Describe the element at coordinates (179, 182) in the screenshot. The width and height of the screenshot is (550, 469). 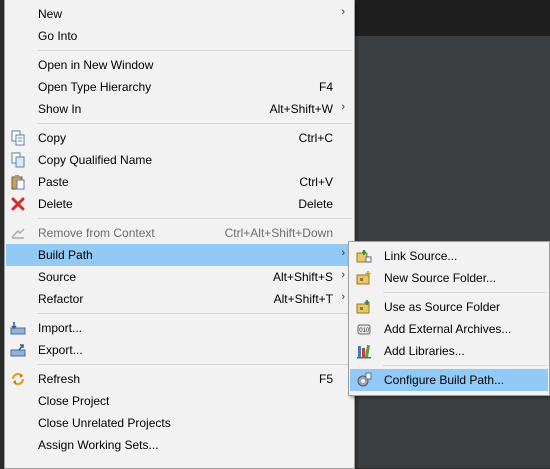
I see `menu-item-paste: Paste Ctrl+V` at that location.